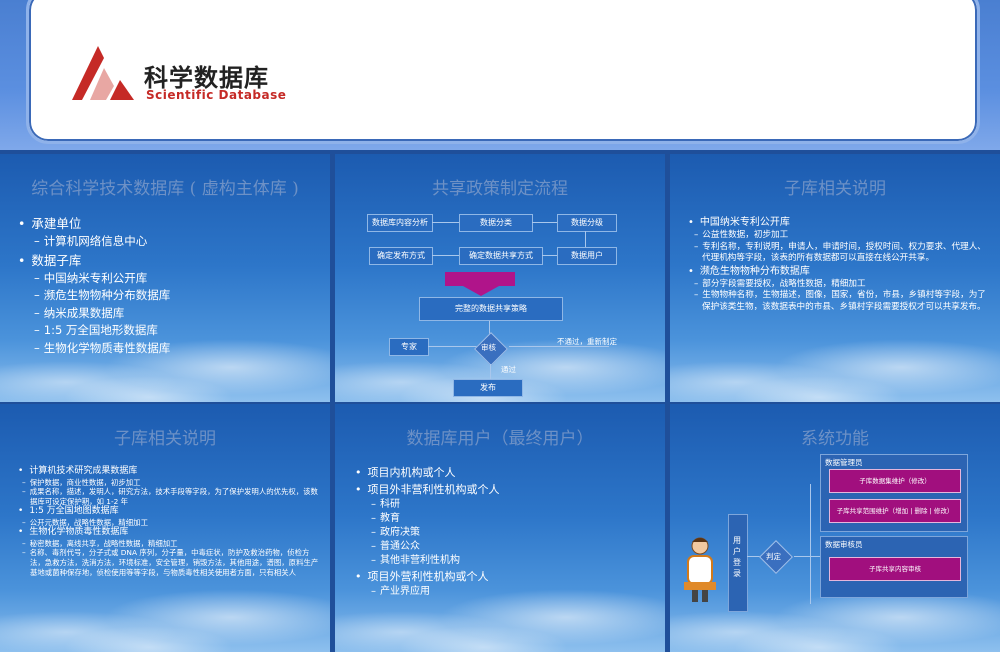 The height and width of the screenshot is (652, 1000). I want to click on flow-box-publish: 发布, so click(488, 388).